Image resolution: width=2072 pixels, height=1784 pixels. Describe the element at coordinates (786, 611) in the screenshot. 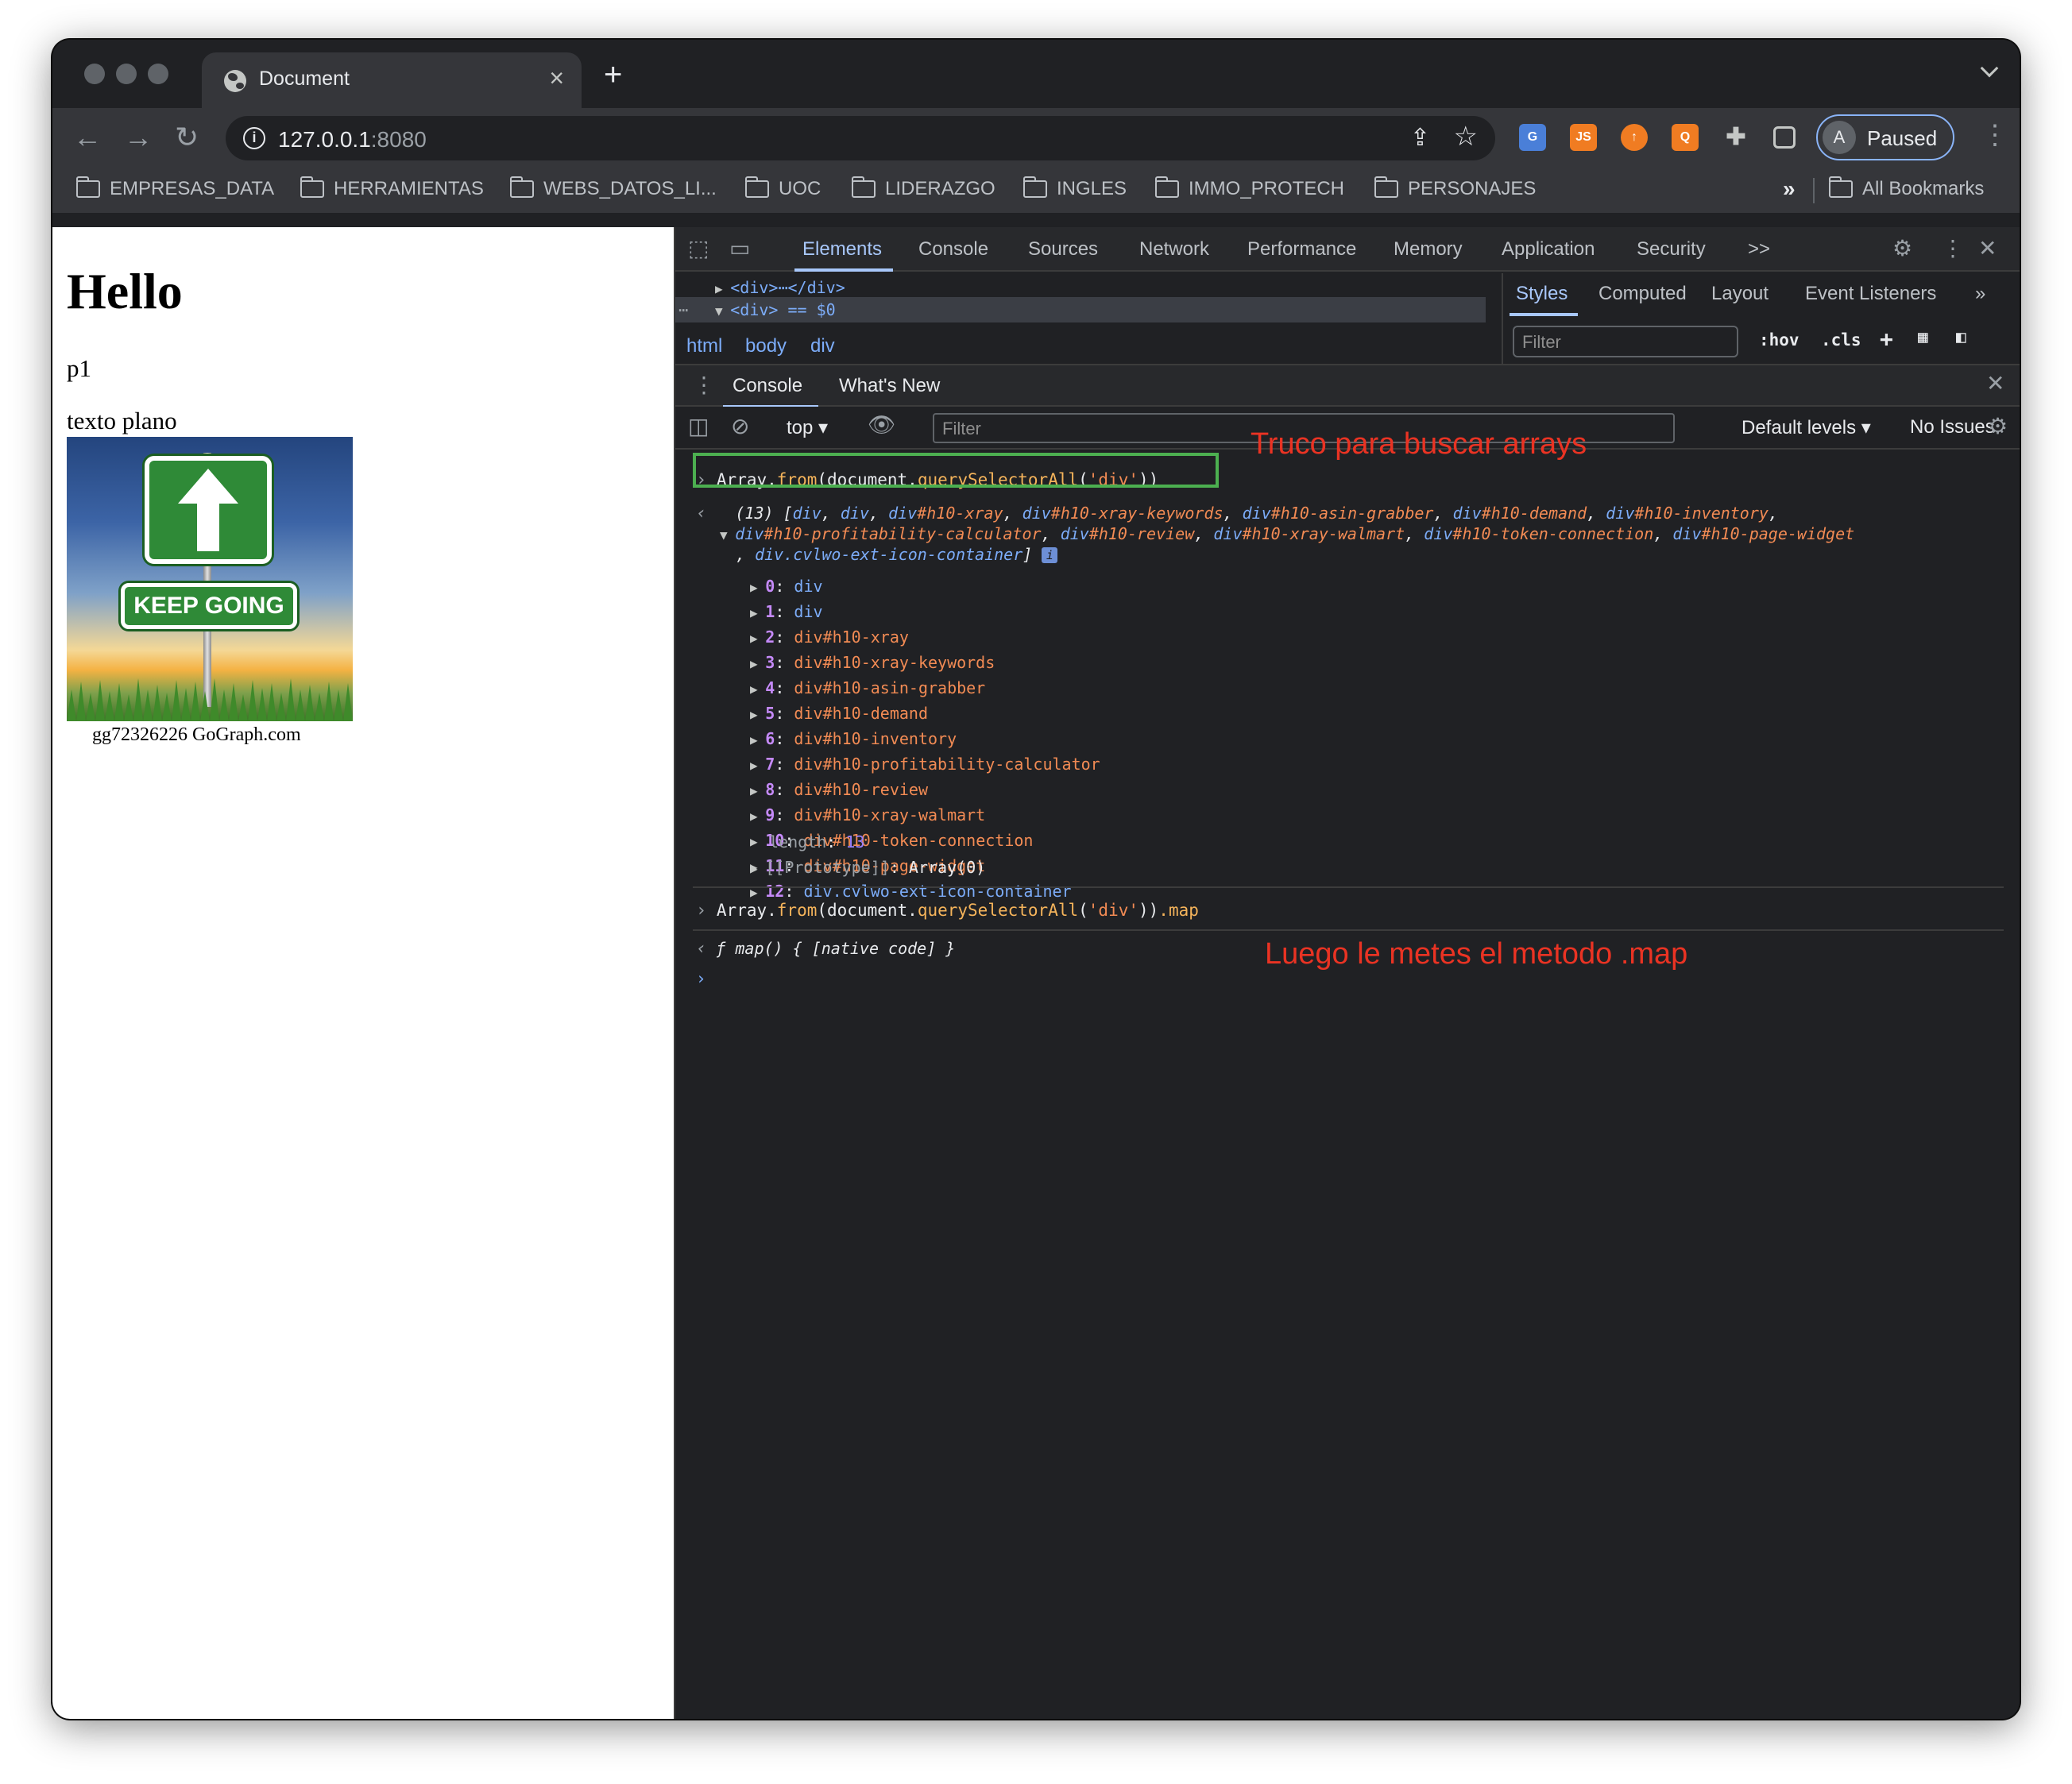

I see `array-item-row: ▶ 1: div` at that location.